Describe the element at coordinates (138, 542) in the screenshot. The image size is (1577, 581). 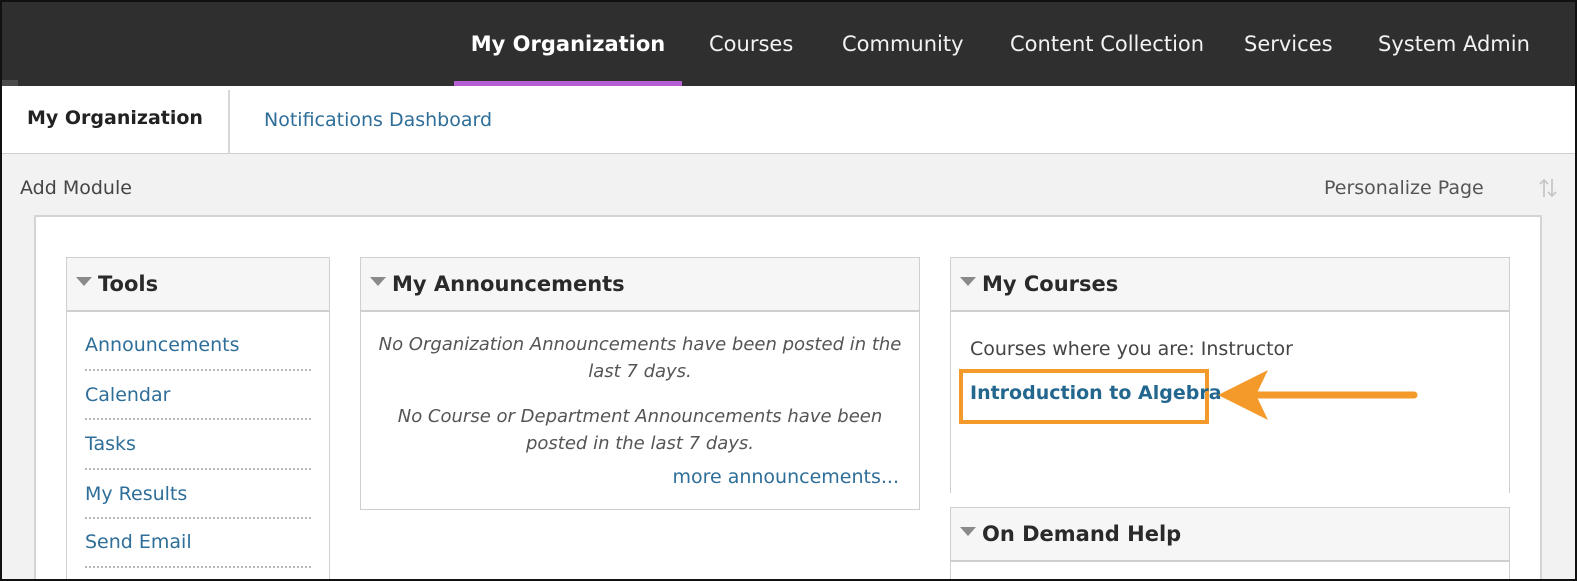
I see `tool-link-send-email: Send Email` at that location.